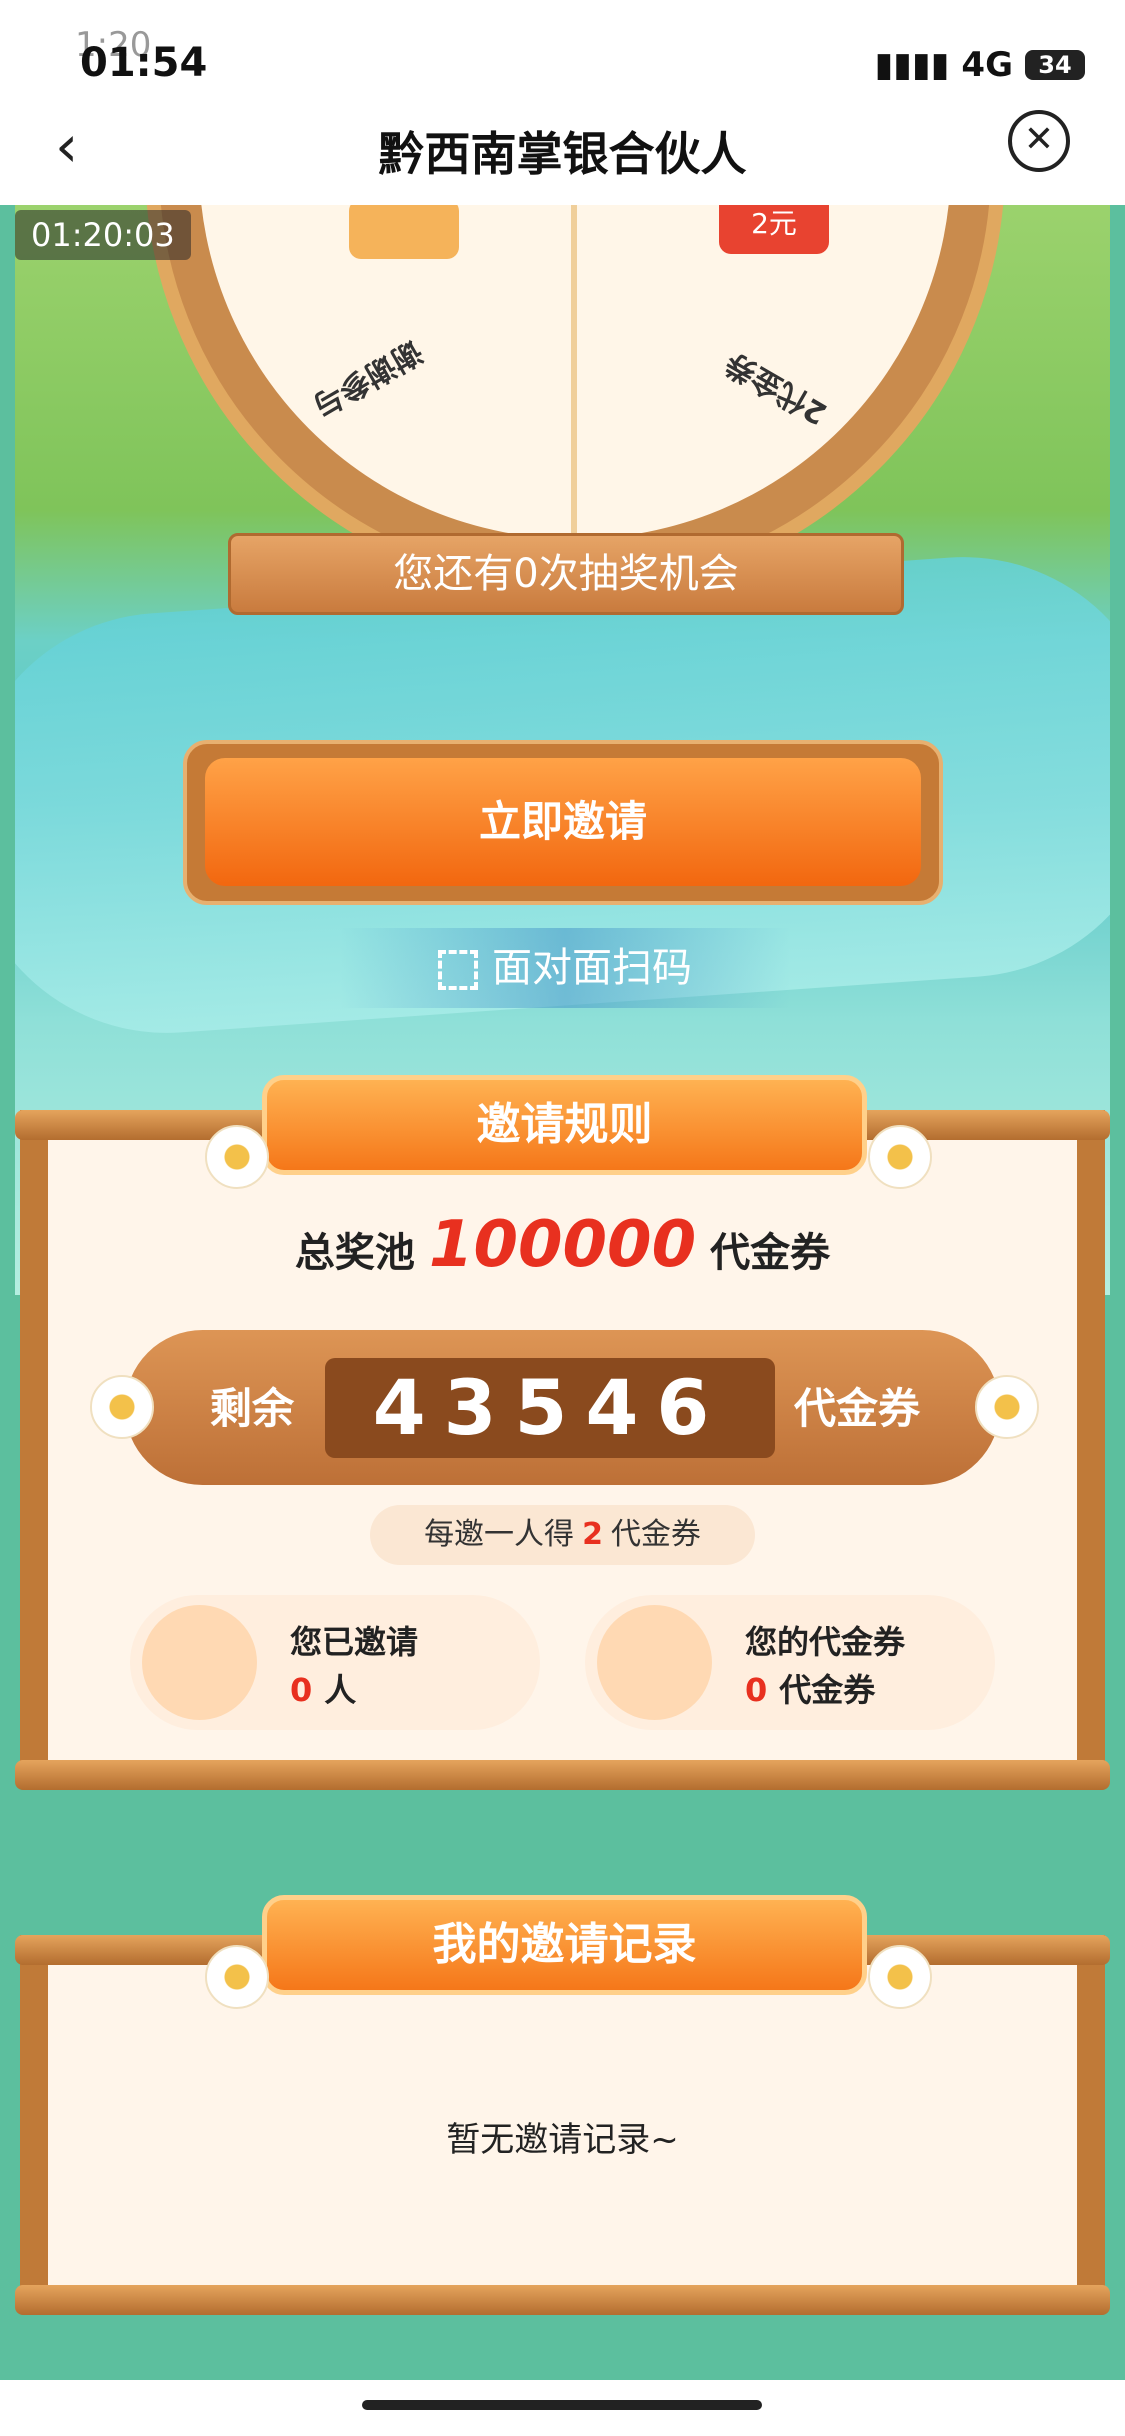 The height and width of the screenshot is (2436, 1125). Describe the element at coordinates (252, 1408) in the screenshot. I see `remain-label: 剩余` at that location.